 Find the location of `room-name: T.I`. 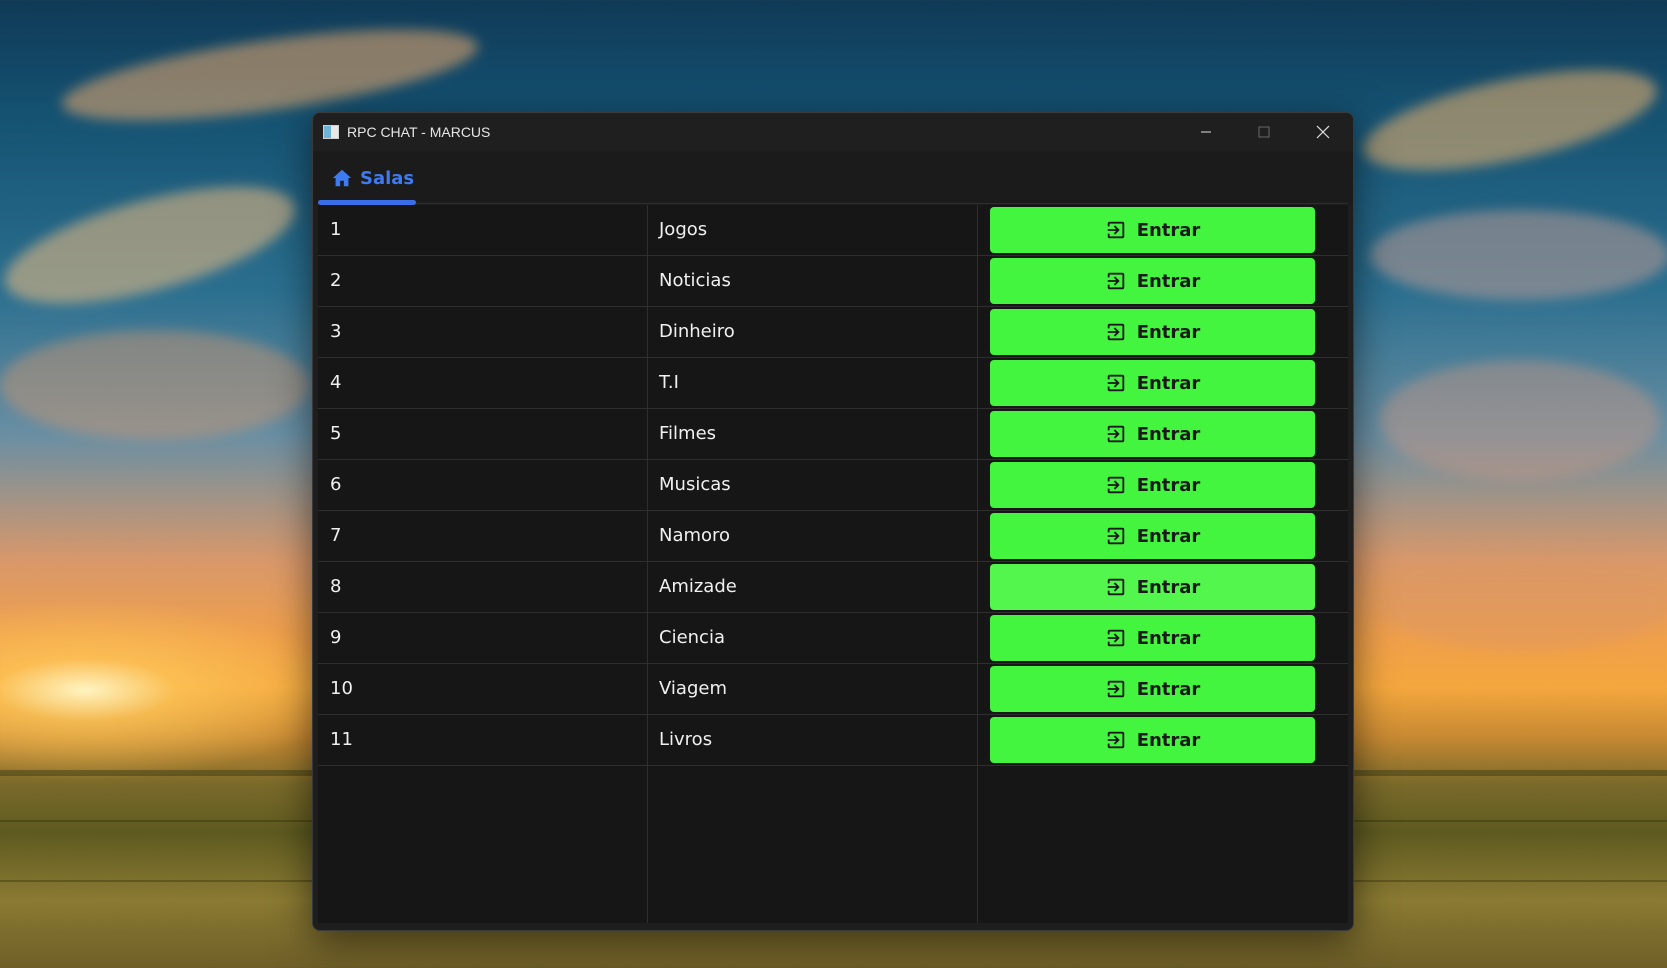

room-name: T.I is located at coordinates (669, 382).